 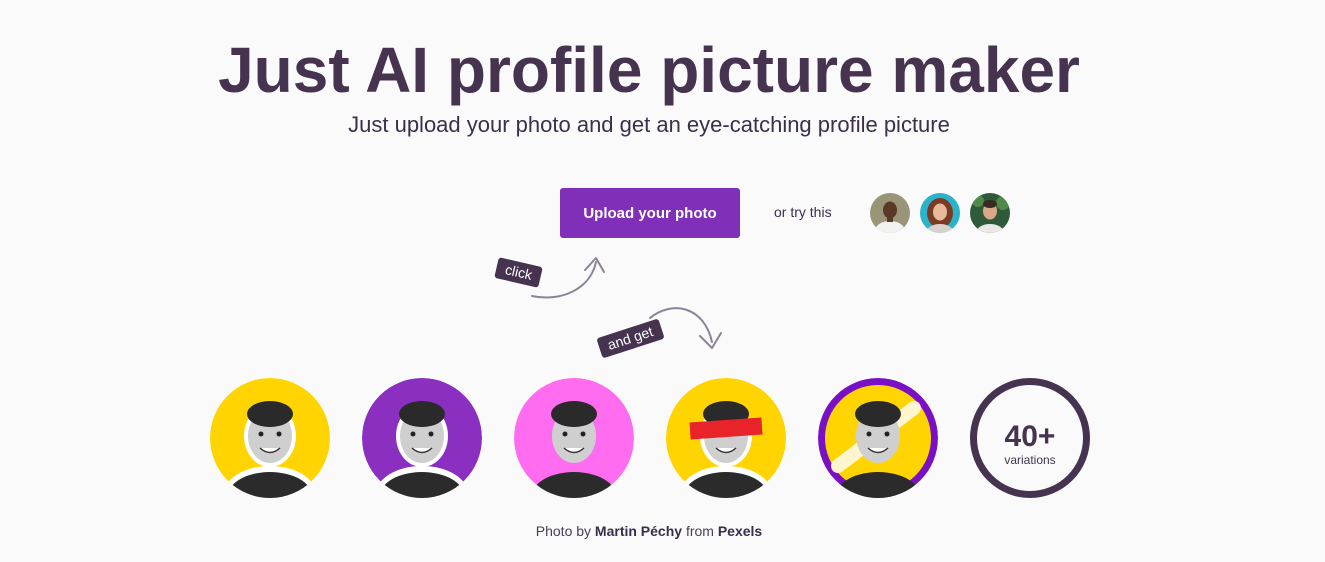 I want to click on result-picture-yellow-redbar, so click(x=726, y=438).